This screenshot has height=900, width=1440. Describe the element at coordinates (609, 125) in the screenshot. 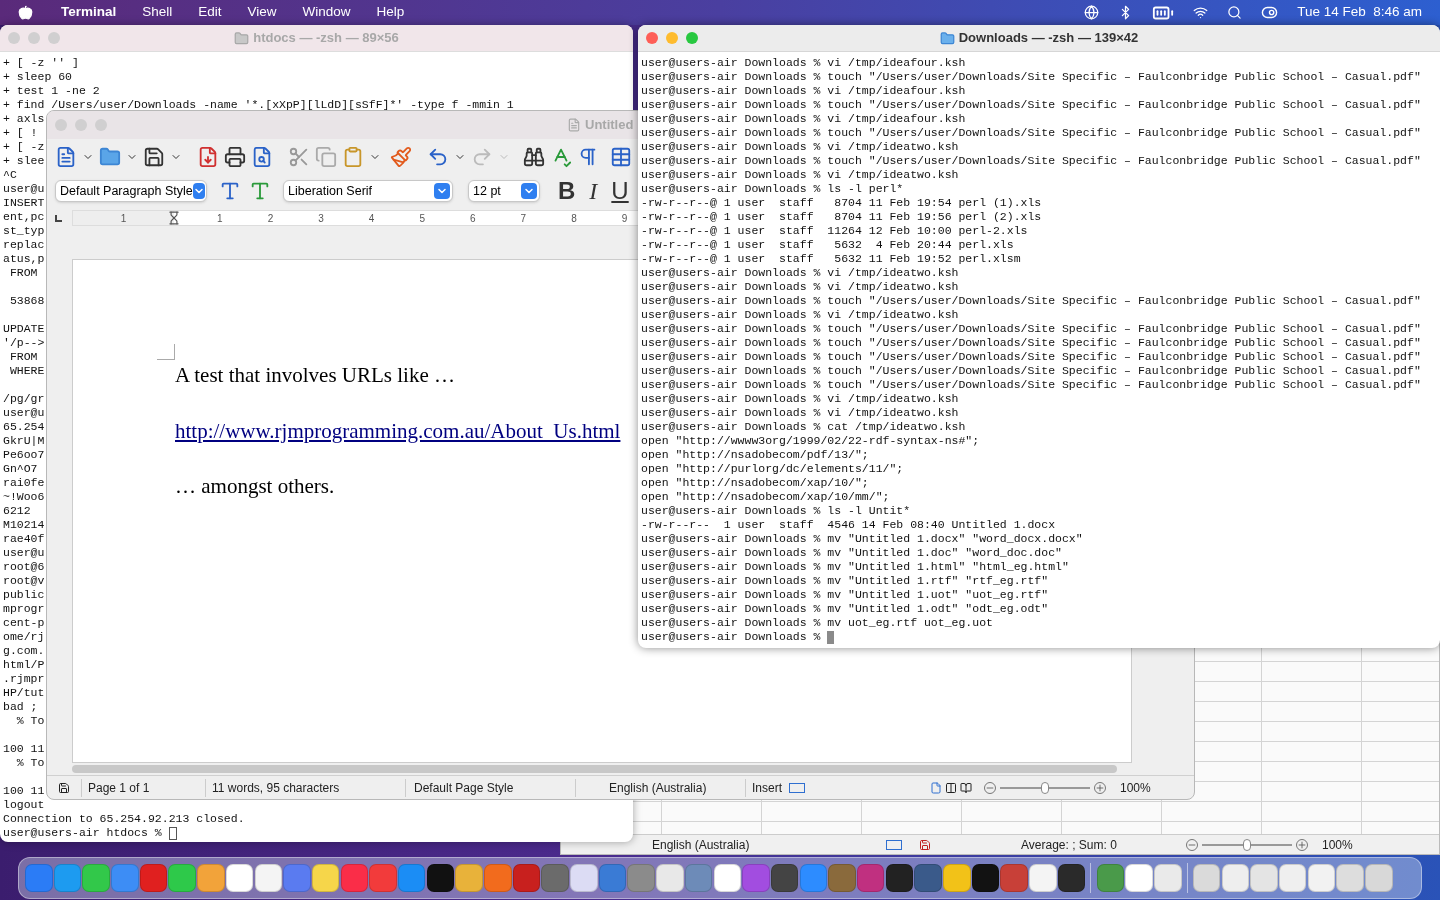

I see `window-title: Untitled` at that location.